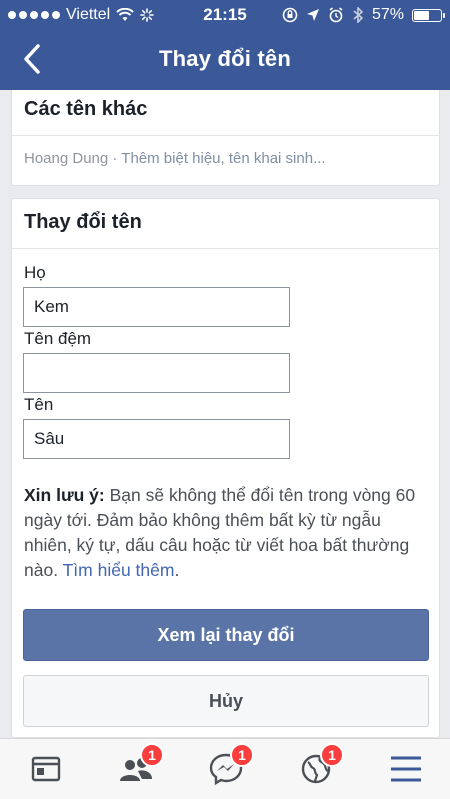 This screenshot has width=450, height=799. What do you see at coordinates (312, 15) in the screenshot?
I see `location-icon` at bounding box center [312, 15].